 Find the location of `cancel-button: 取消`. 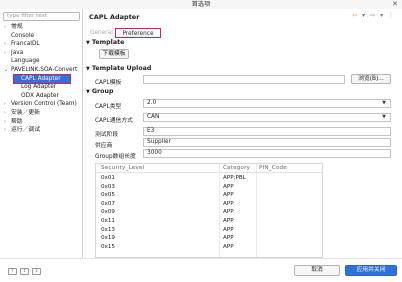

cancel-button: 取消 is located at coordinates (317, 270).